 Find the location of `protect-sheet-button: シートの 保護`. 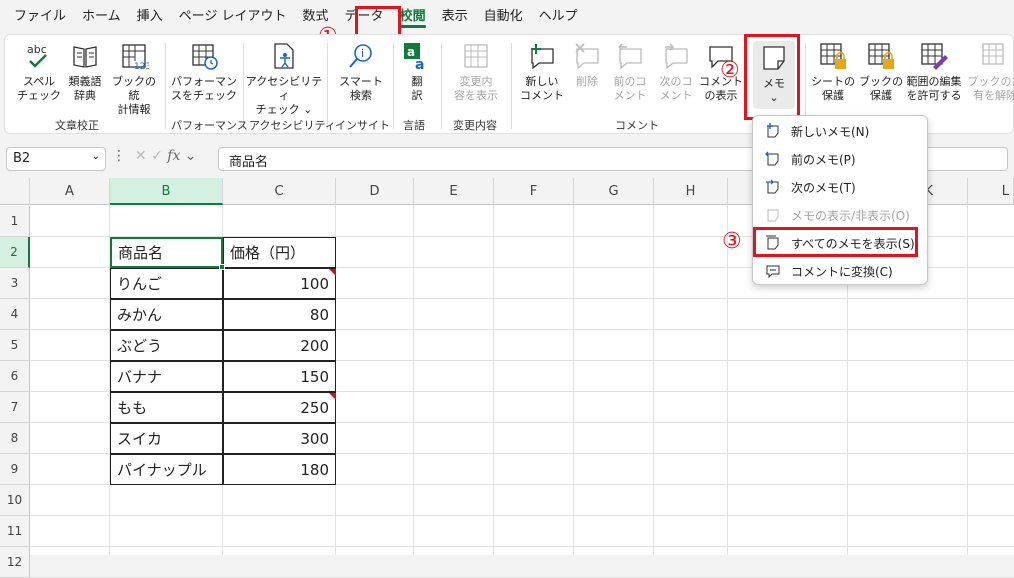

protect-sheet-button: シートの 保護 is located at coordinates (833, 72).